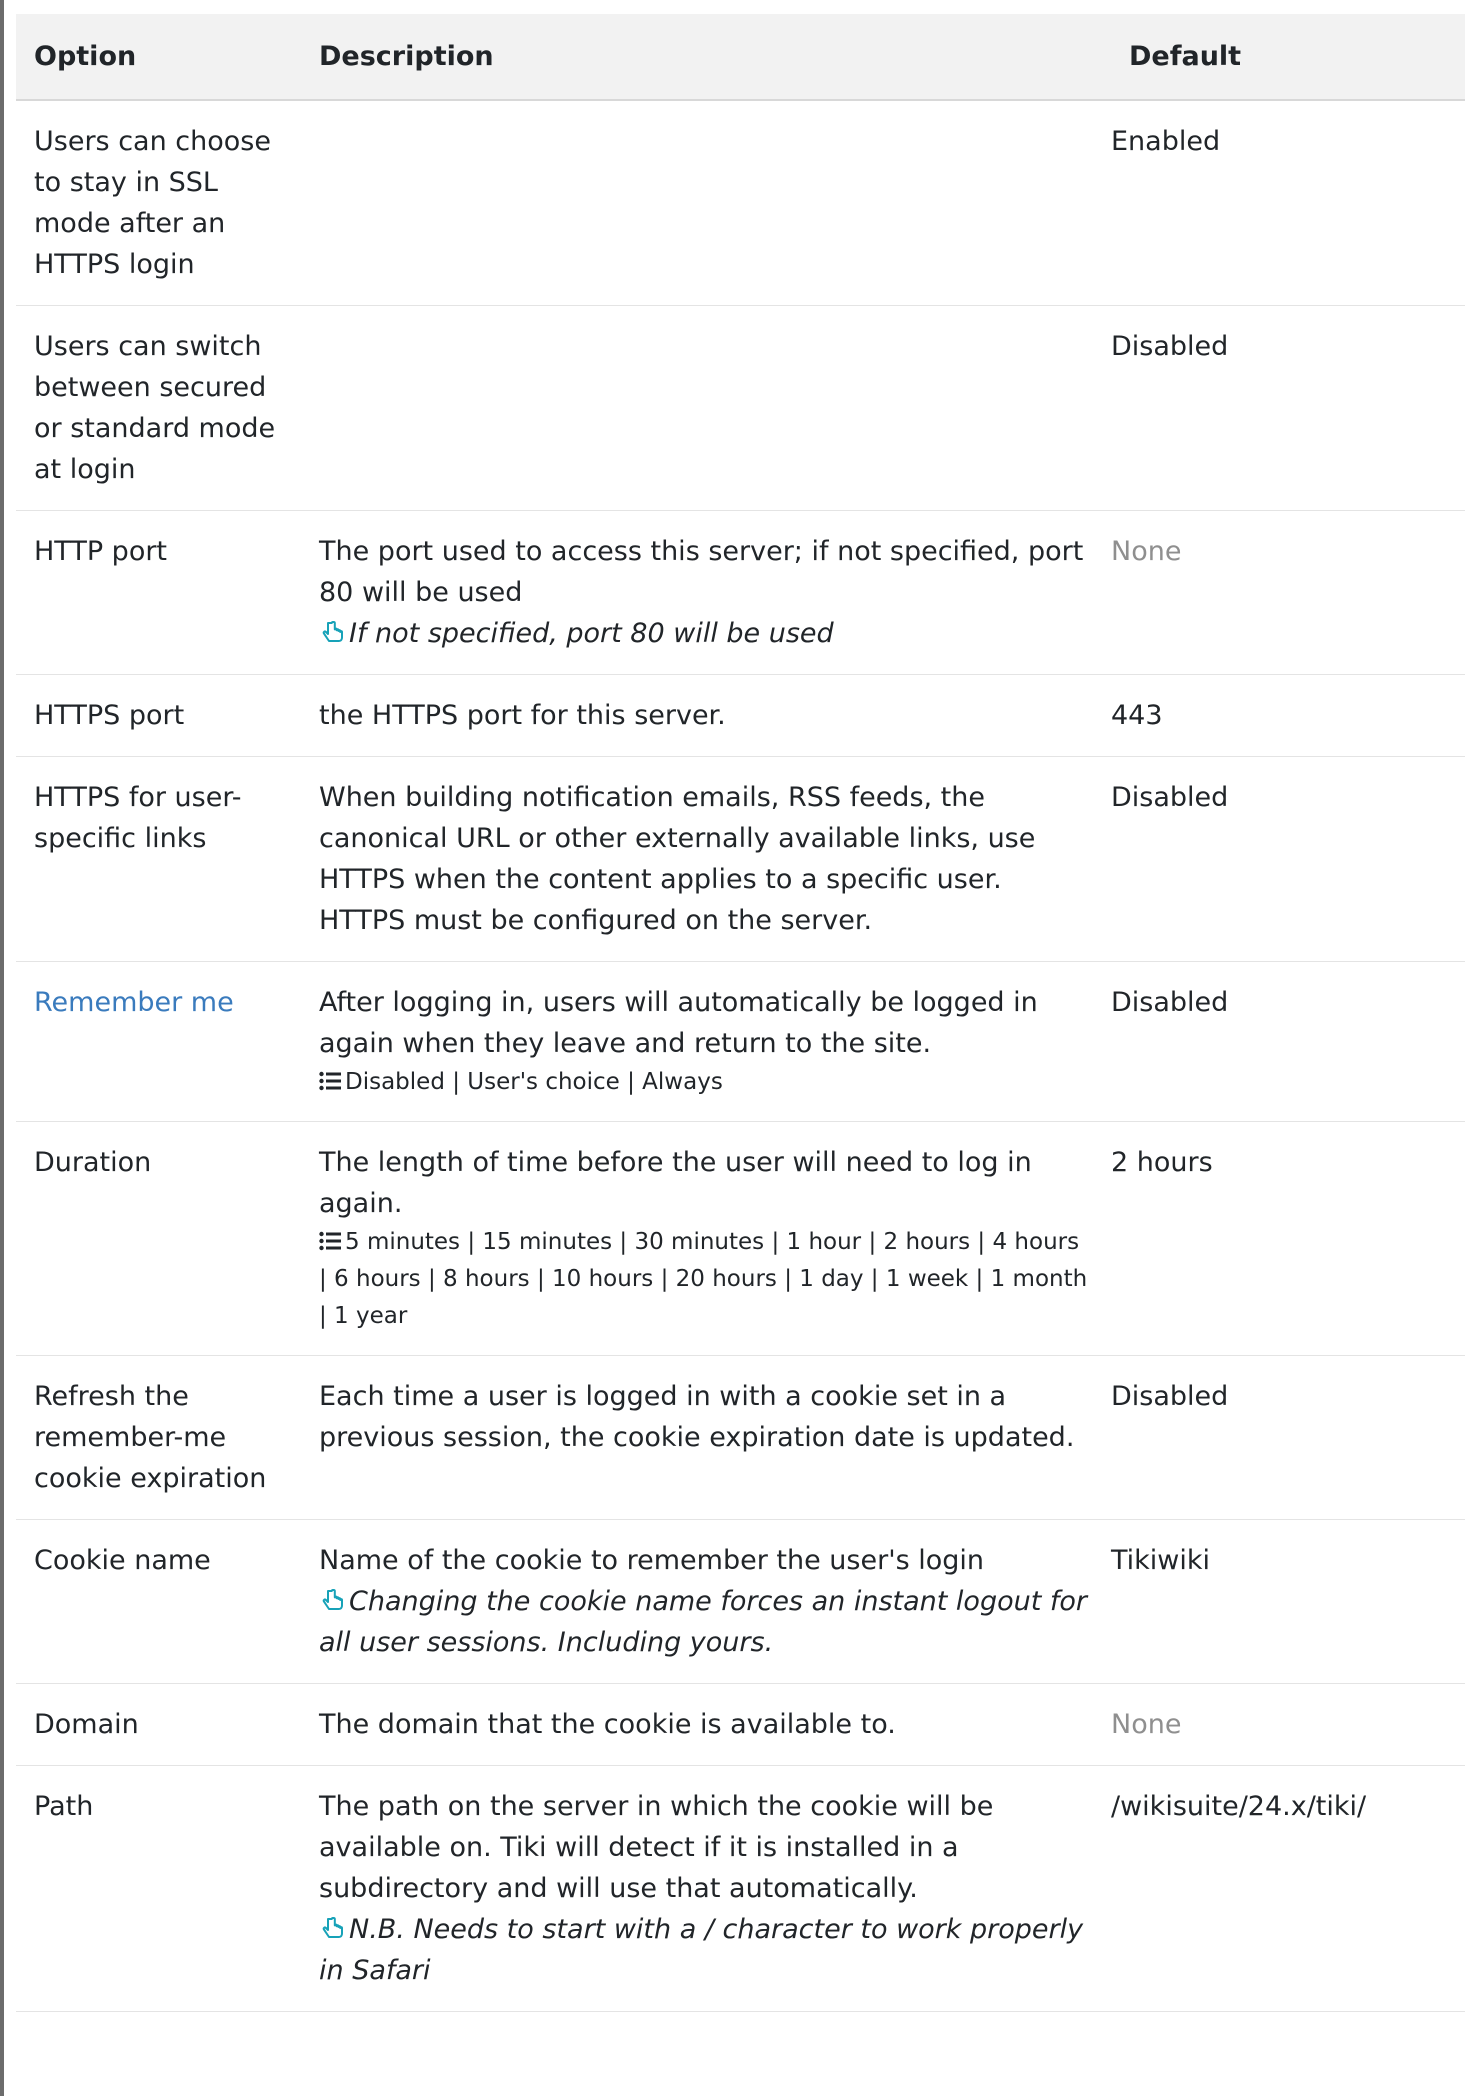 This screenshot has width=1465, height=2096. What do you see at coordinates (138, 818) in the screenshot?
I see `option-name: HTTPS for user-specific links` at bounding box center [138, 818].